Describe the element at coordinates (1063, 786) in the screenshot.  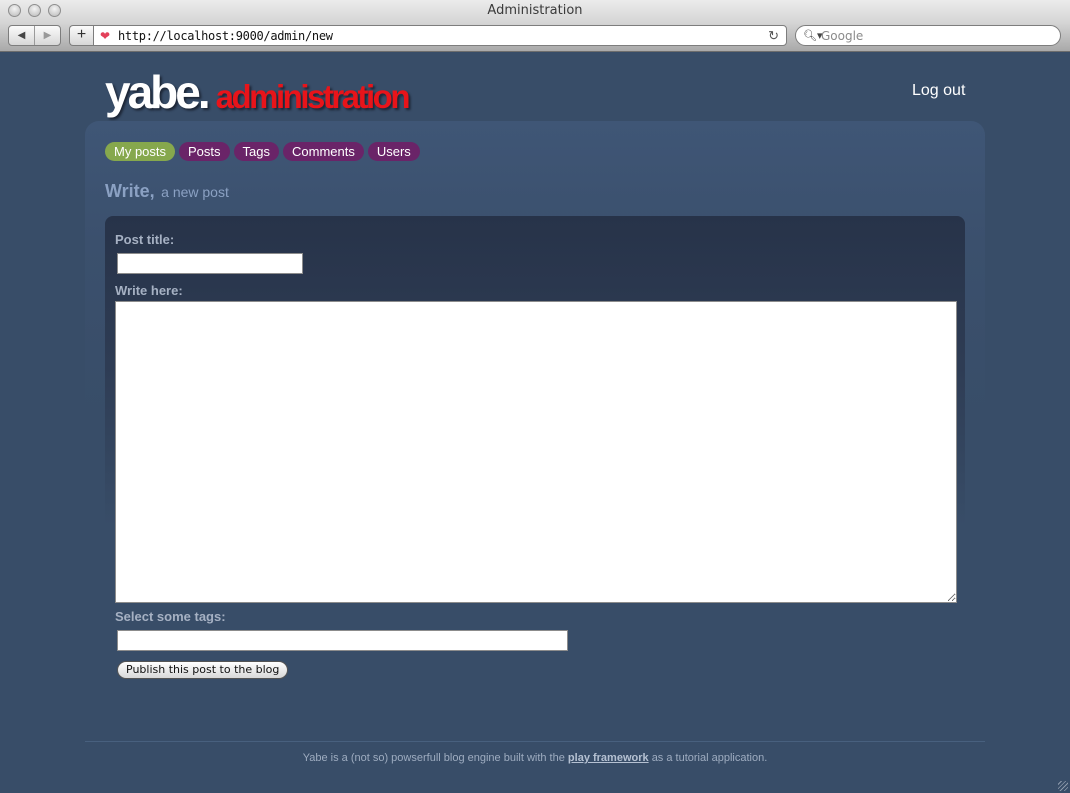
I see `resize-grip-icon` at that location.